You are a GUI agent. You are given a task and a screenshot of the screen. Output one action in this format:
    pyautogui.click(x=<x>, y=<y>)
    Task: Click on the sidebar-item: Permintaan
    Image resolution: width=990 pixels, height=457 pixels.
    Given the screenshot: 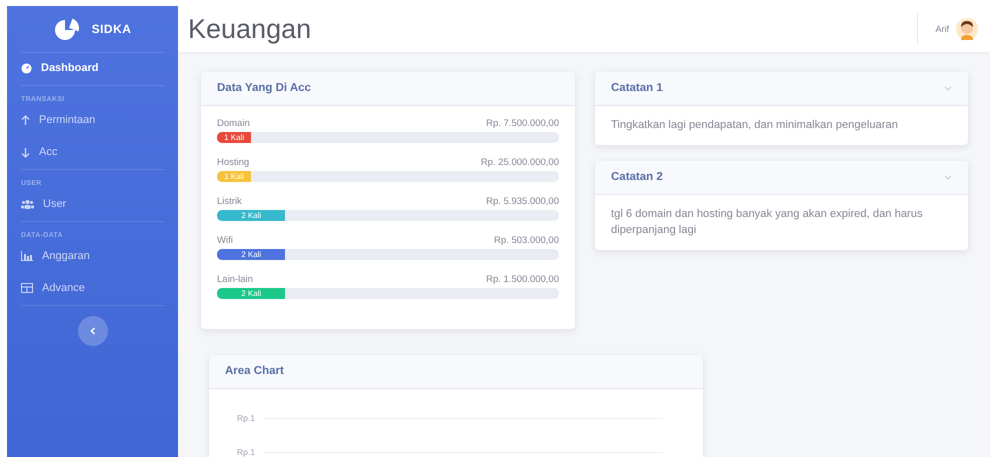 What is the action you would take?
    pyautogui.click(x=92, y=121)
    